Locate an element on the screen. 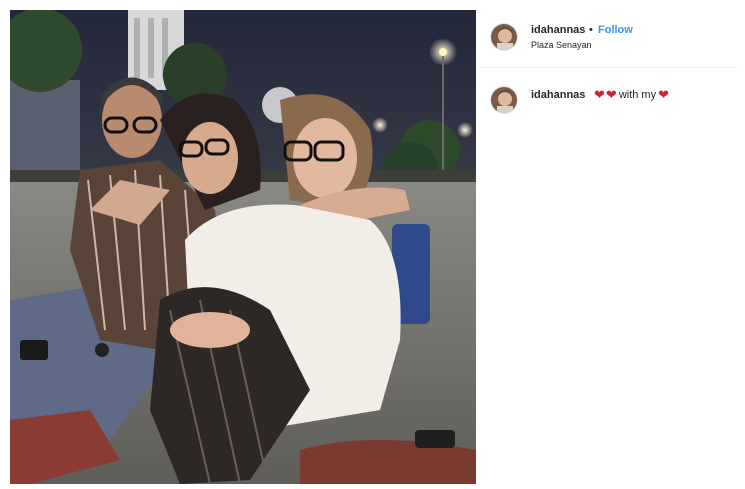 The width and height of the screenshot is (745, 489). caption-body: with my is located at coordinates (637, 94).